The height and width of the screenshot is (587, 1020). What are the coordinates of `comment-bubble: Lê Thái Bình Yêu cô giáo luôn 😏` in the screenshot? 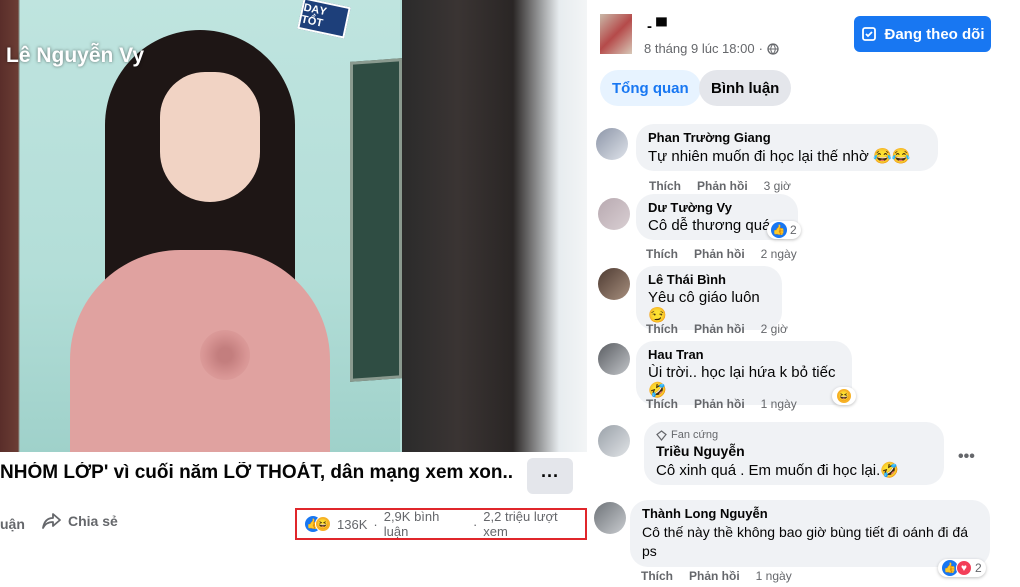 It's located at (709, 298).